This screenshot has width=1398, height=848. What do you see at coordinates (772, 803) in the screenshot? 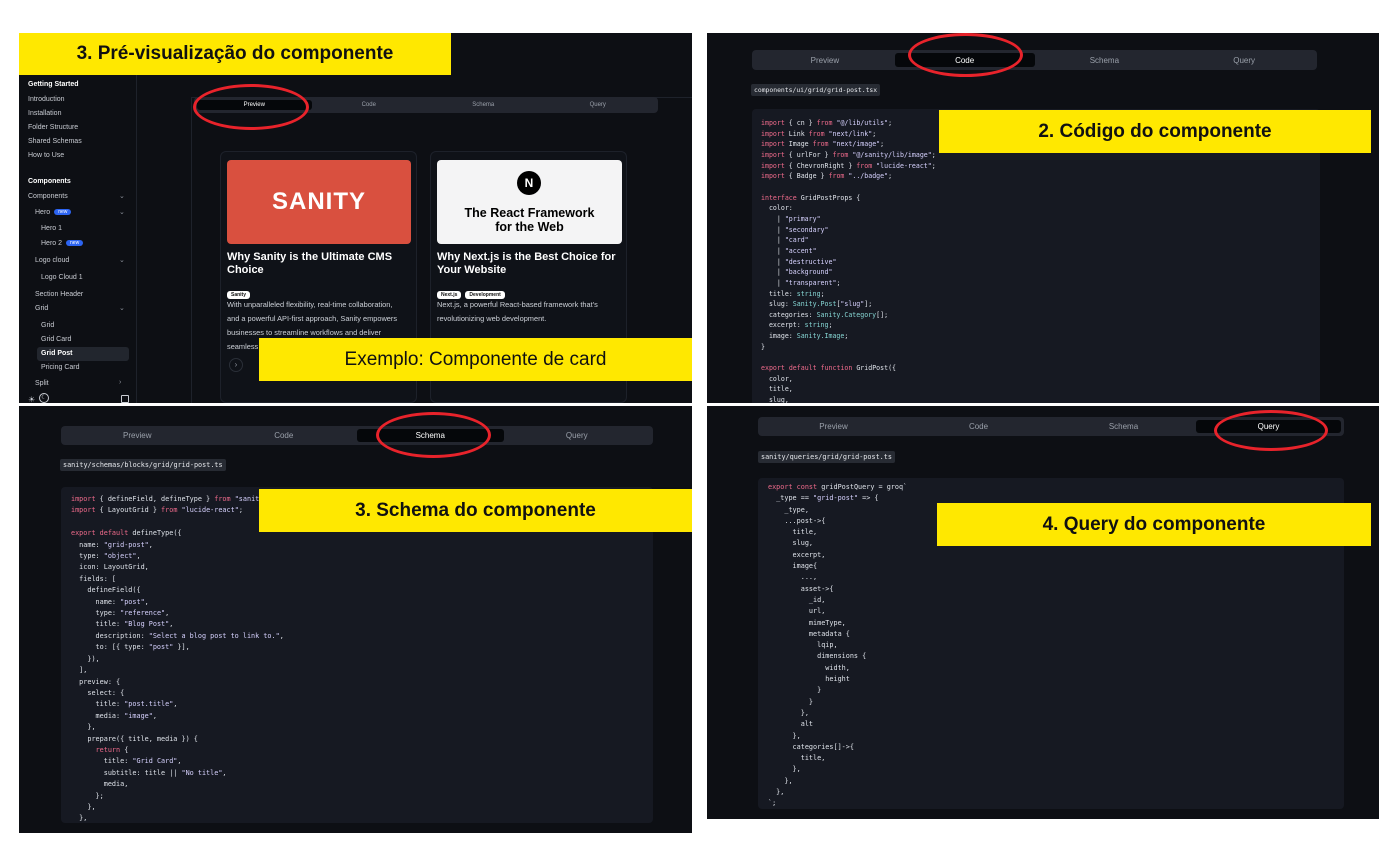
I see `code-line: `;` at bounding box center [772, 803].